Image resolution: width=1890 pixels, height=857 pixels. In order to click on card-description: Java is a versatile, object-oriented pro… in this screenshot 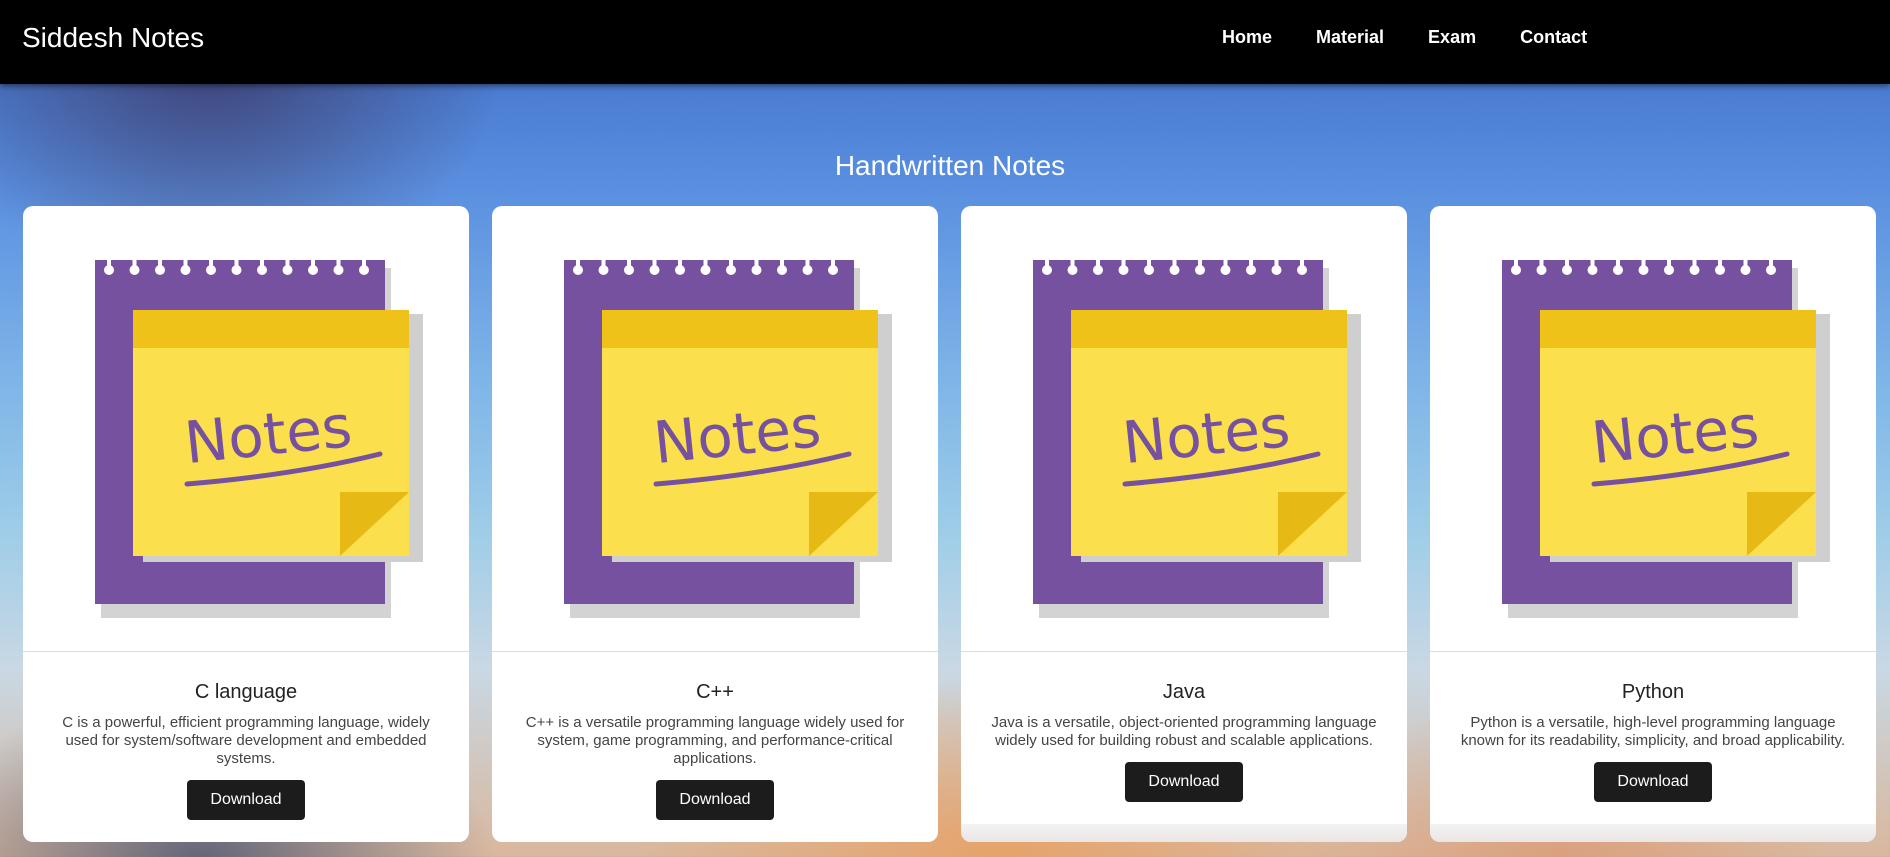, I will do `click(1184, 731)`.